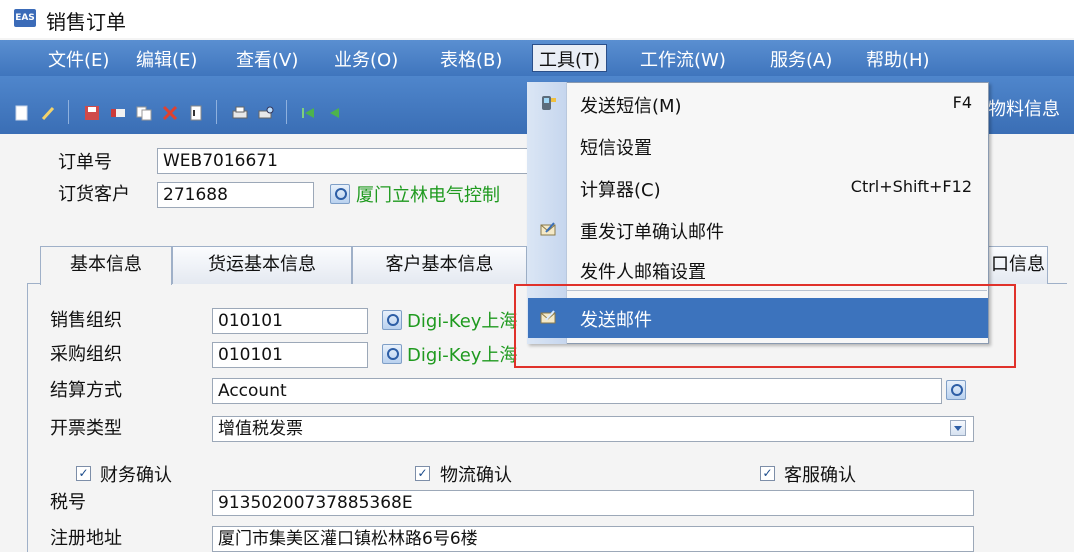 This screenshot has width=1074, height=552. I want to click on settlement-label: 结算方式, so click(86, 390).